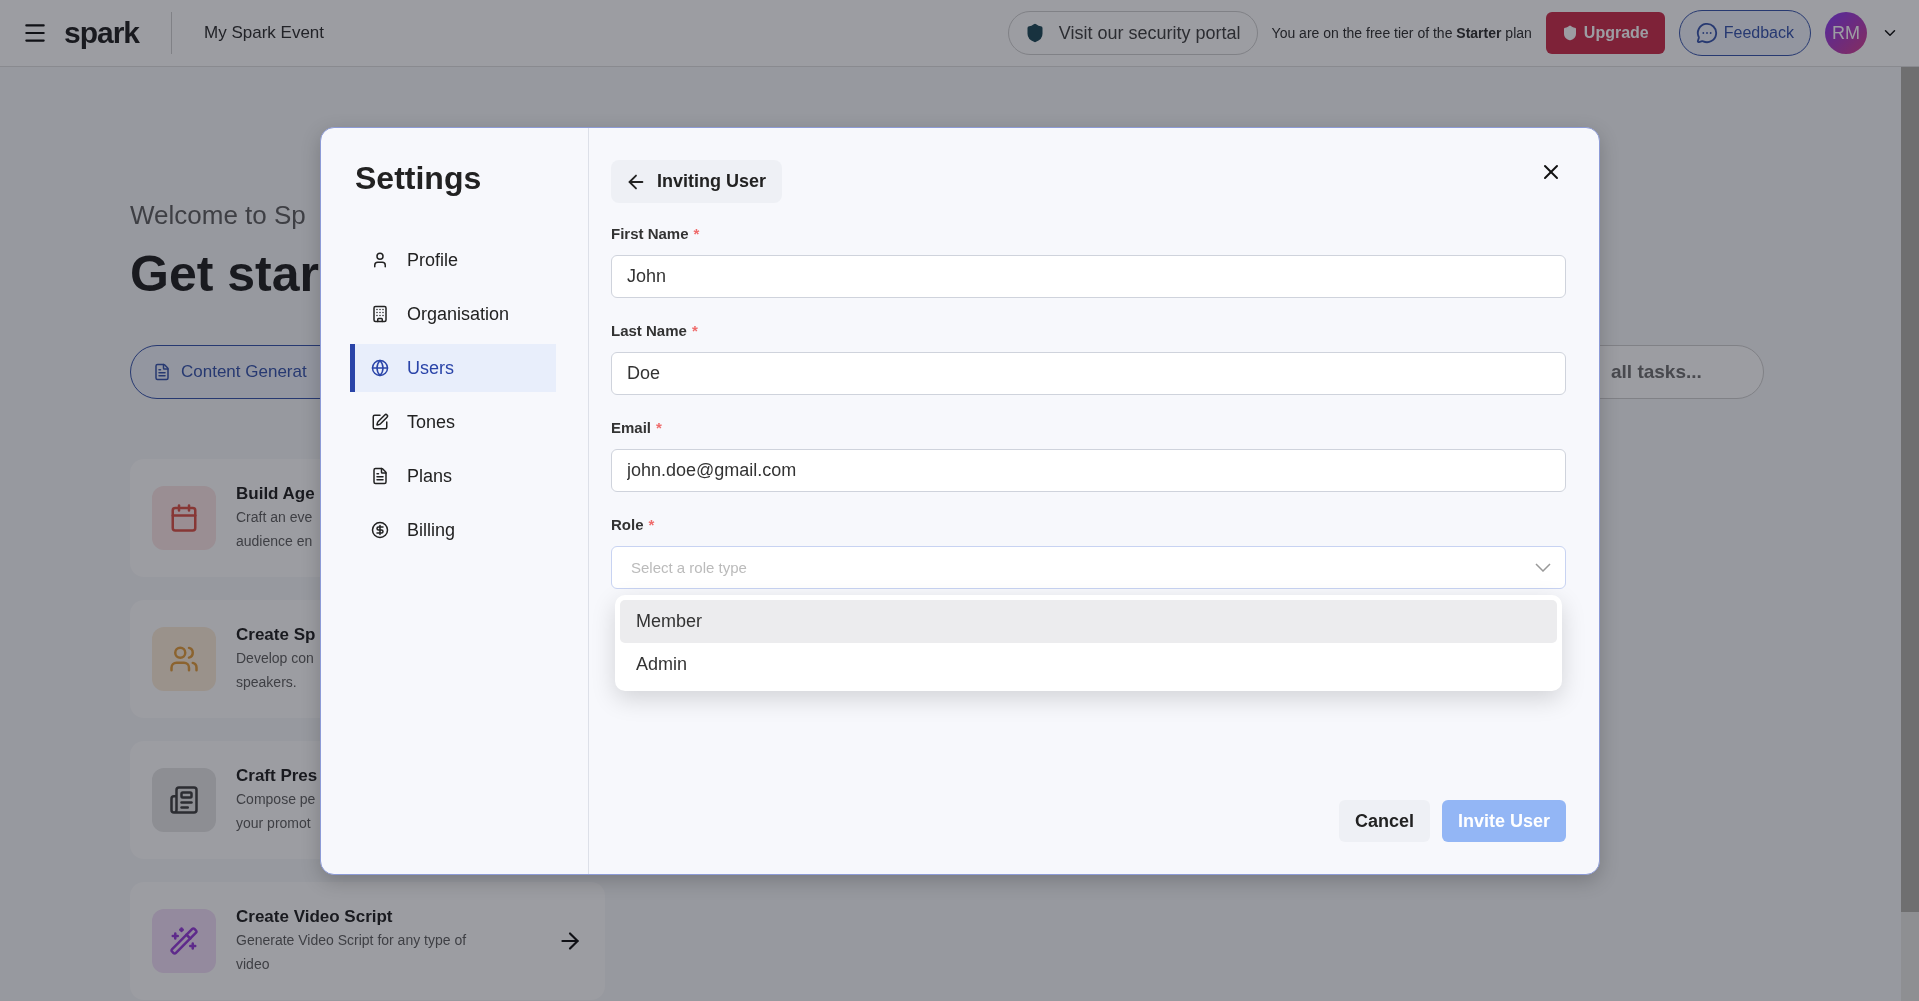 This screenshot has width=1919, height=1001. Describe the element at coordinates (649, 331) in the screenshot. I see `field-label: Last Name` at that location.